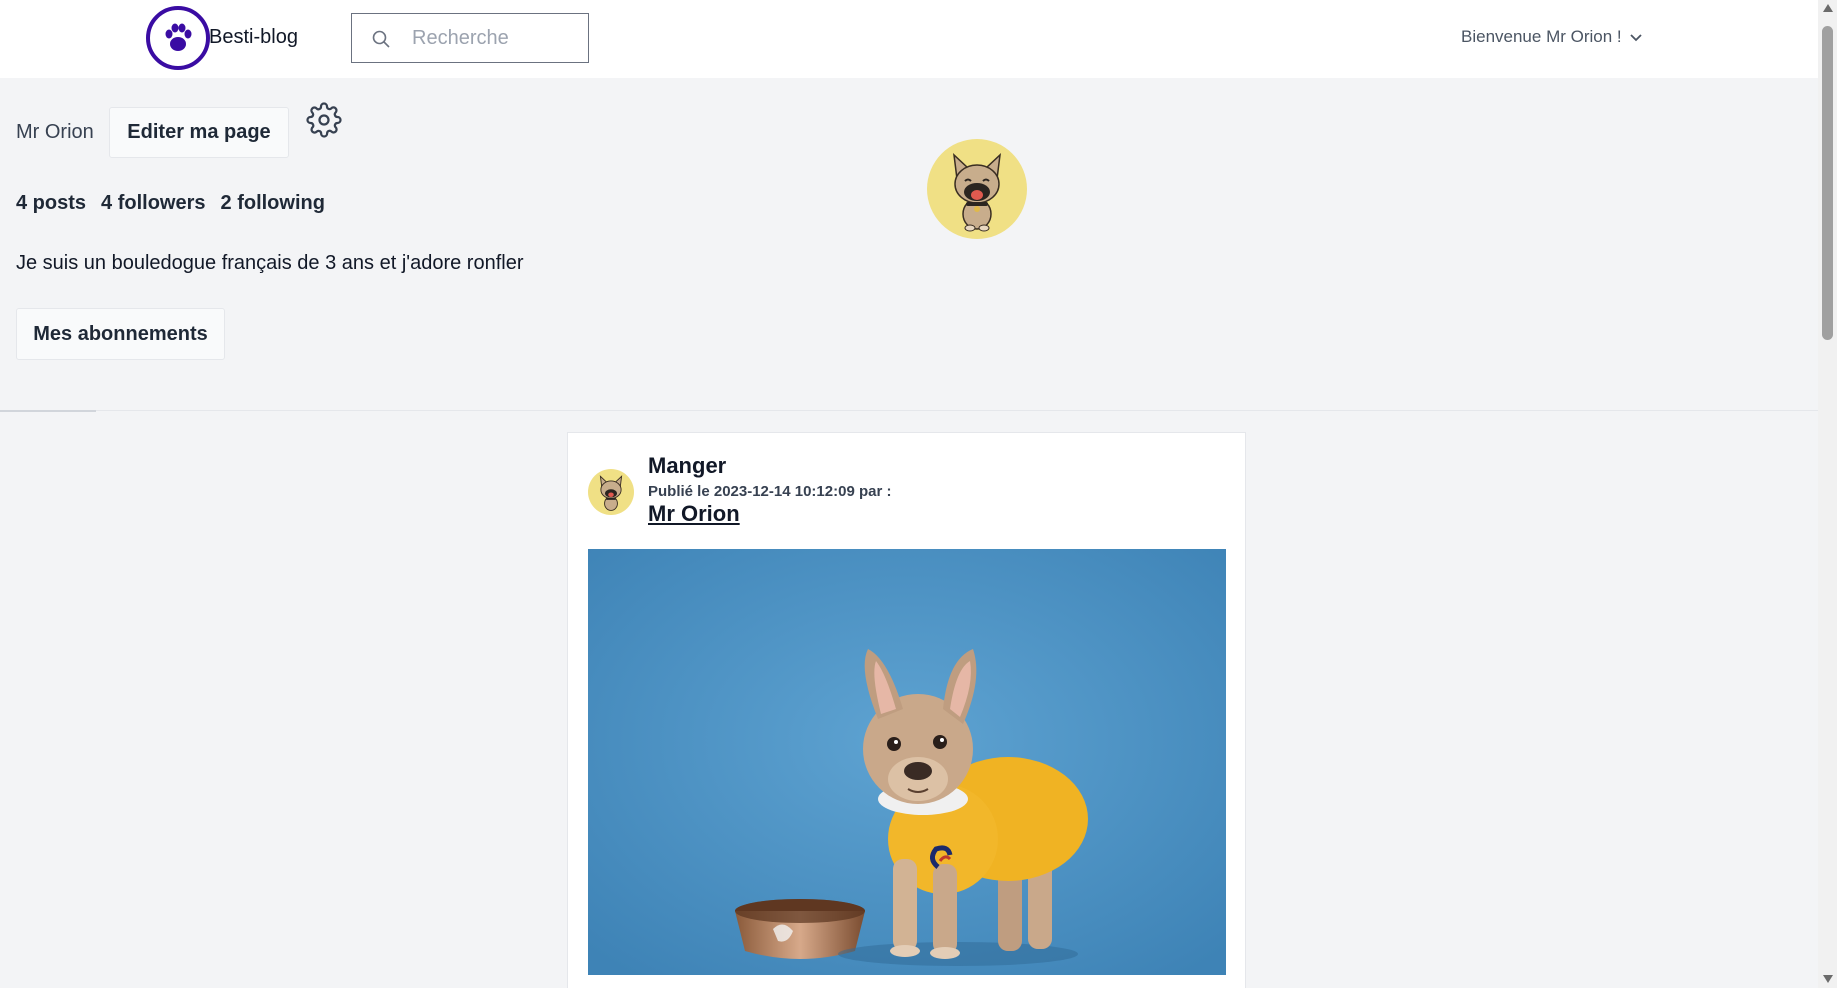 Image resolution: width=1837 pixels, height=988 pixels. I want to click on brand-name: Besti-blog, so click(253, 37).